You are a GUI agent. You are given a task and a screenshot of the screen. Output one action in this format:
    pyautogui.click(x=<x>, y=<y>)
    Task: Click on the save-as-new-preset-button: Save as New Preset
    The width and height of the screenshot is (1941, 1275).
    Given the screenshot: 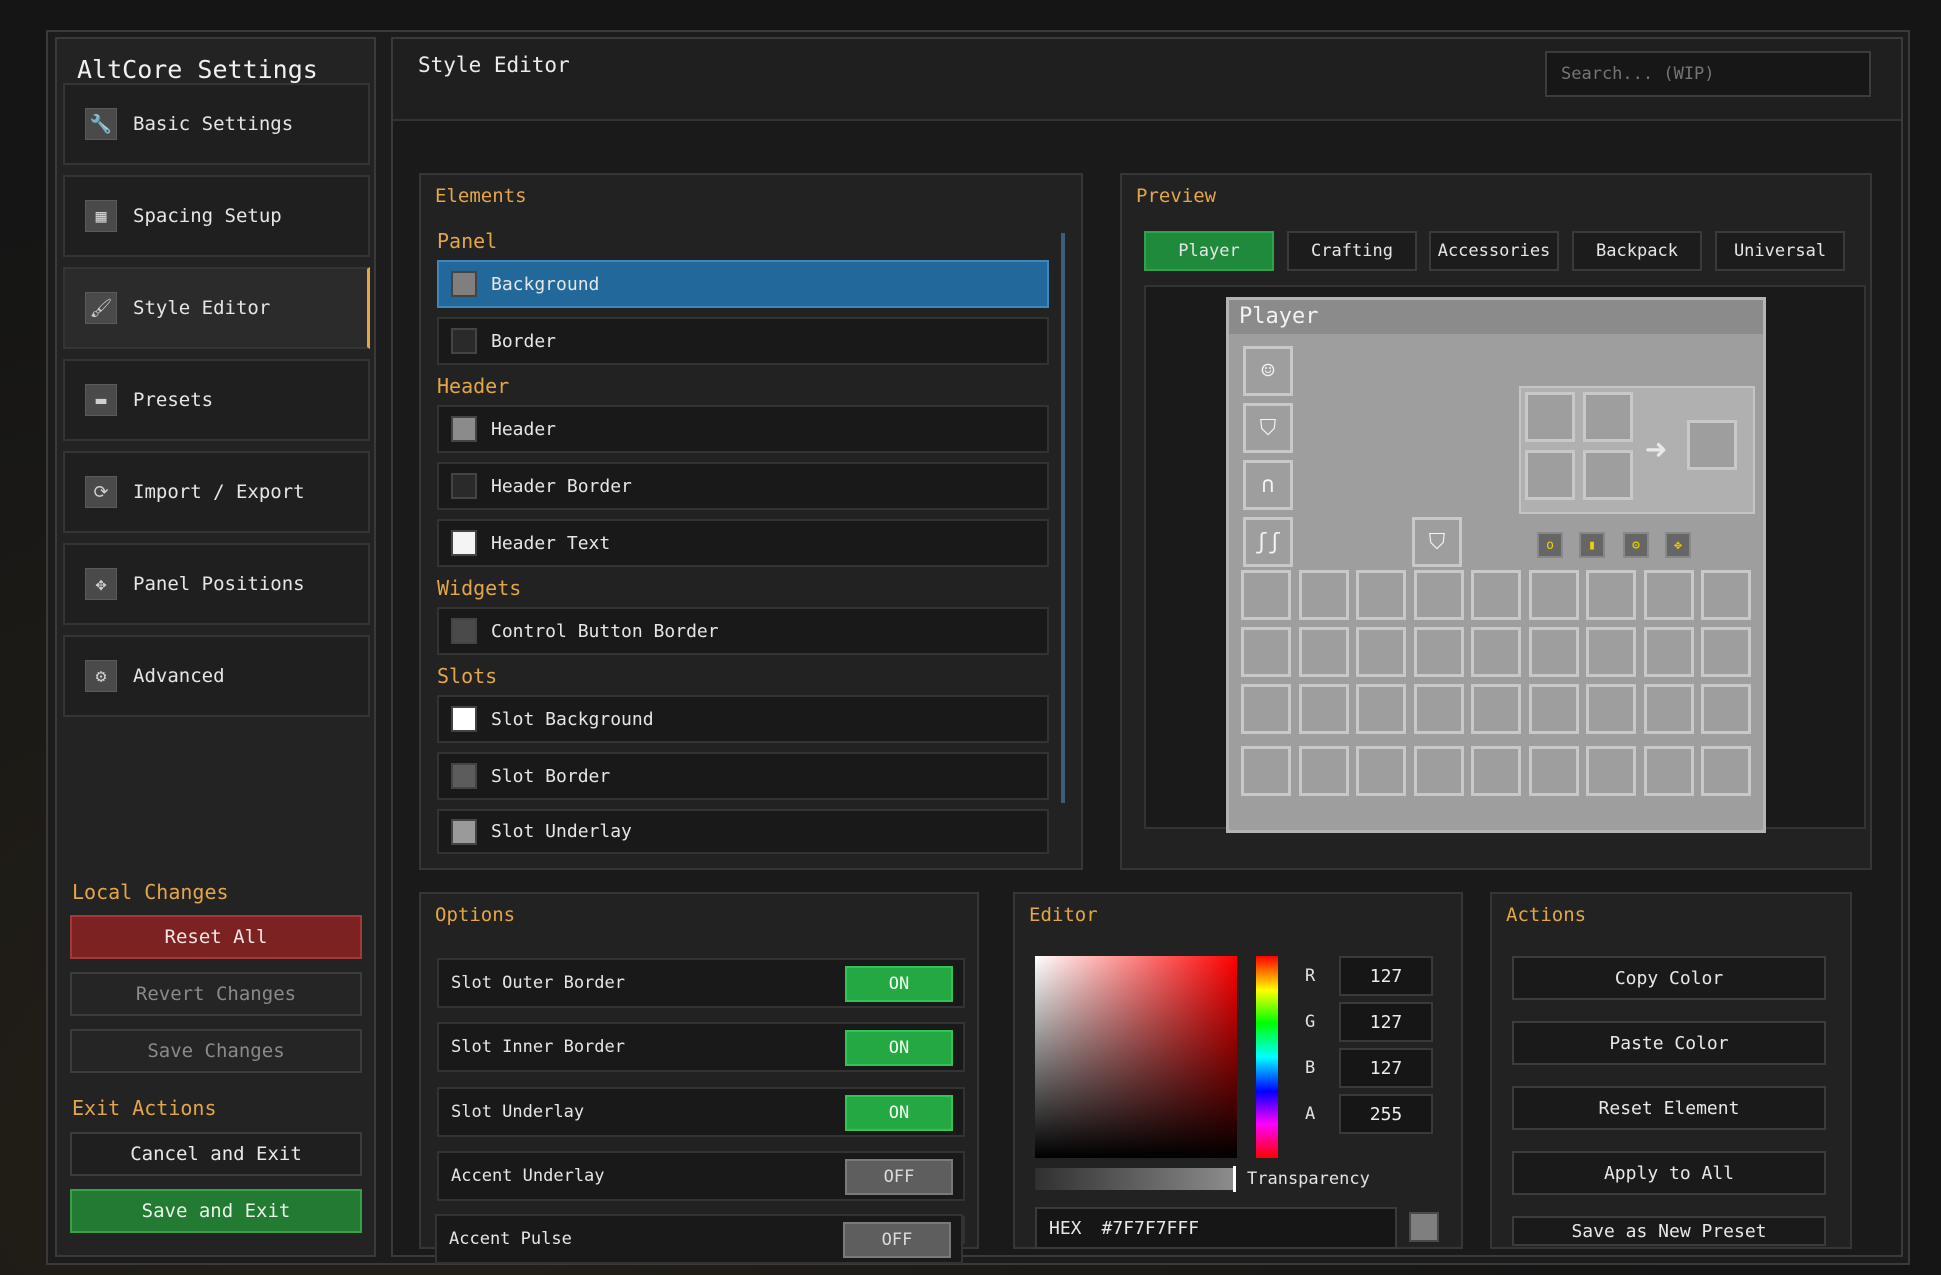 What is the action you would take?
    pyautogui.click(x=1669, y=1231)
    